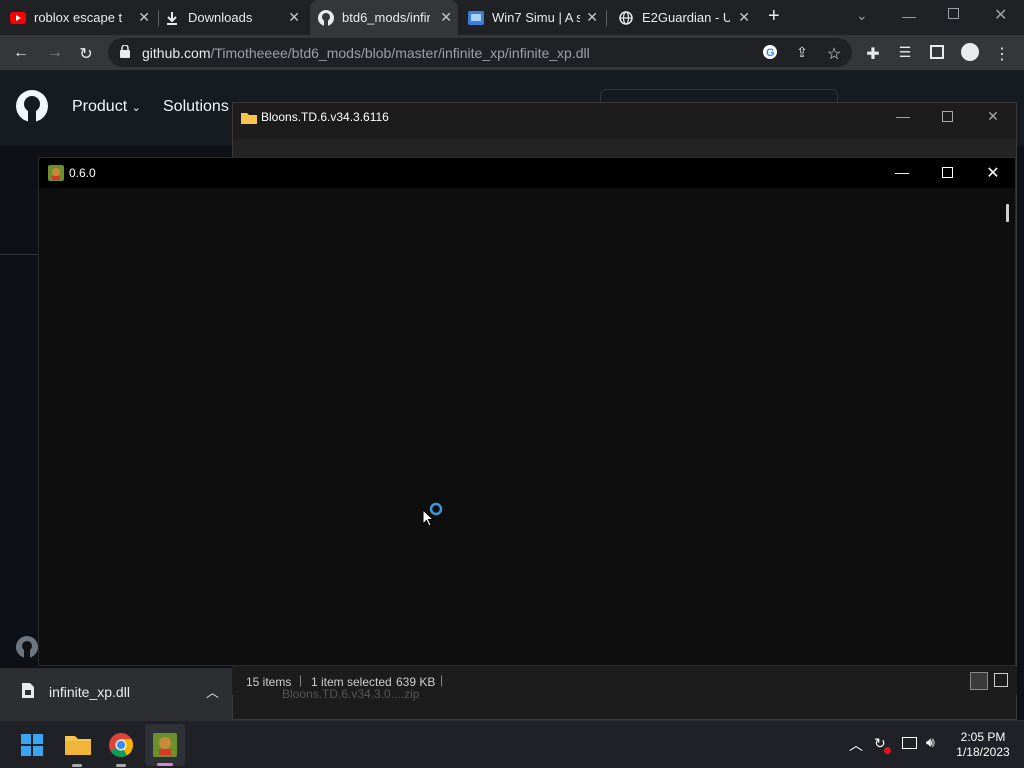  Describe the element at coordinates (993, 173) in the screenshot. I see `game-close-icon: ✕` at that location.